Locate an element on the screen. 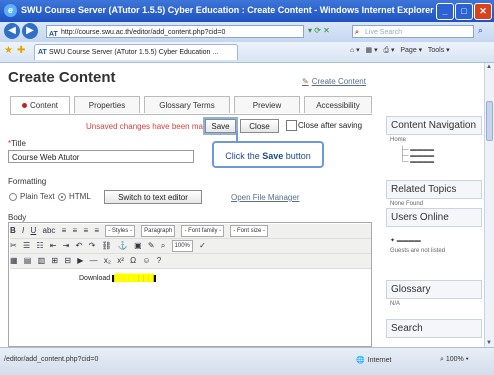 The height and width of the screenshot is (375, 494). save-button: Save is located at coordinates (220, 126).